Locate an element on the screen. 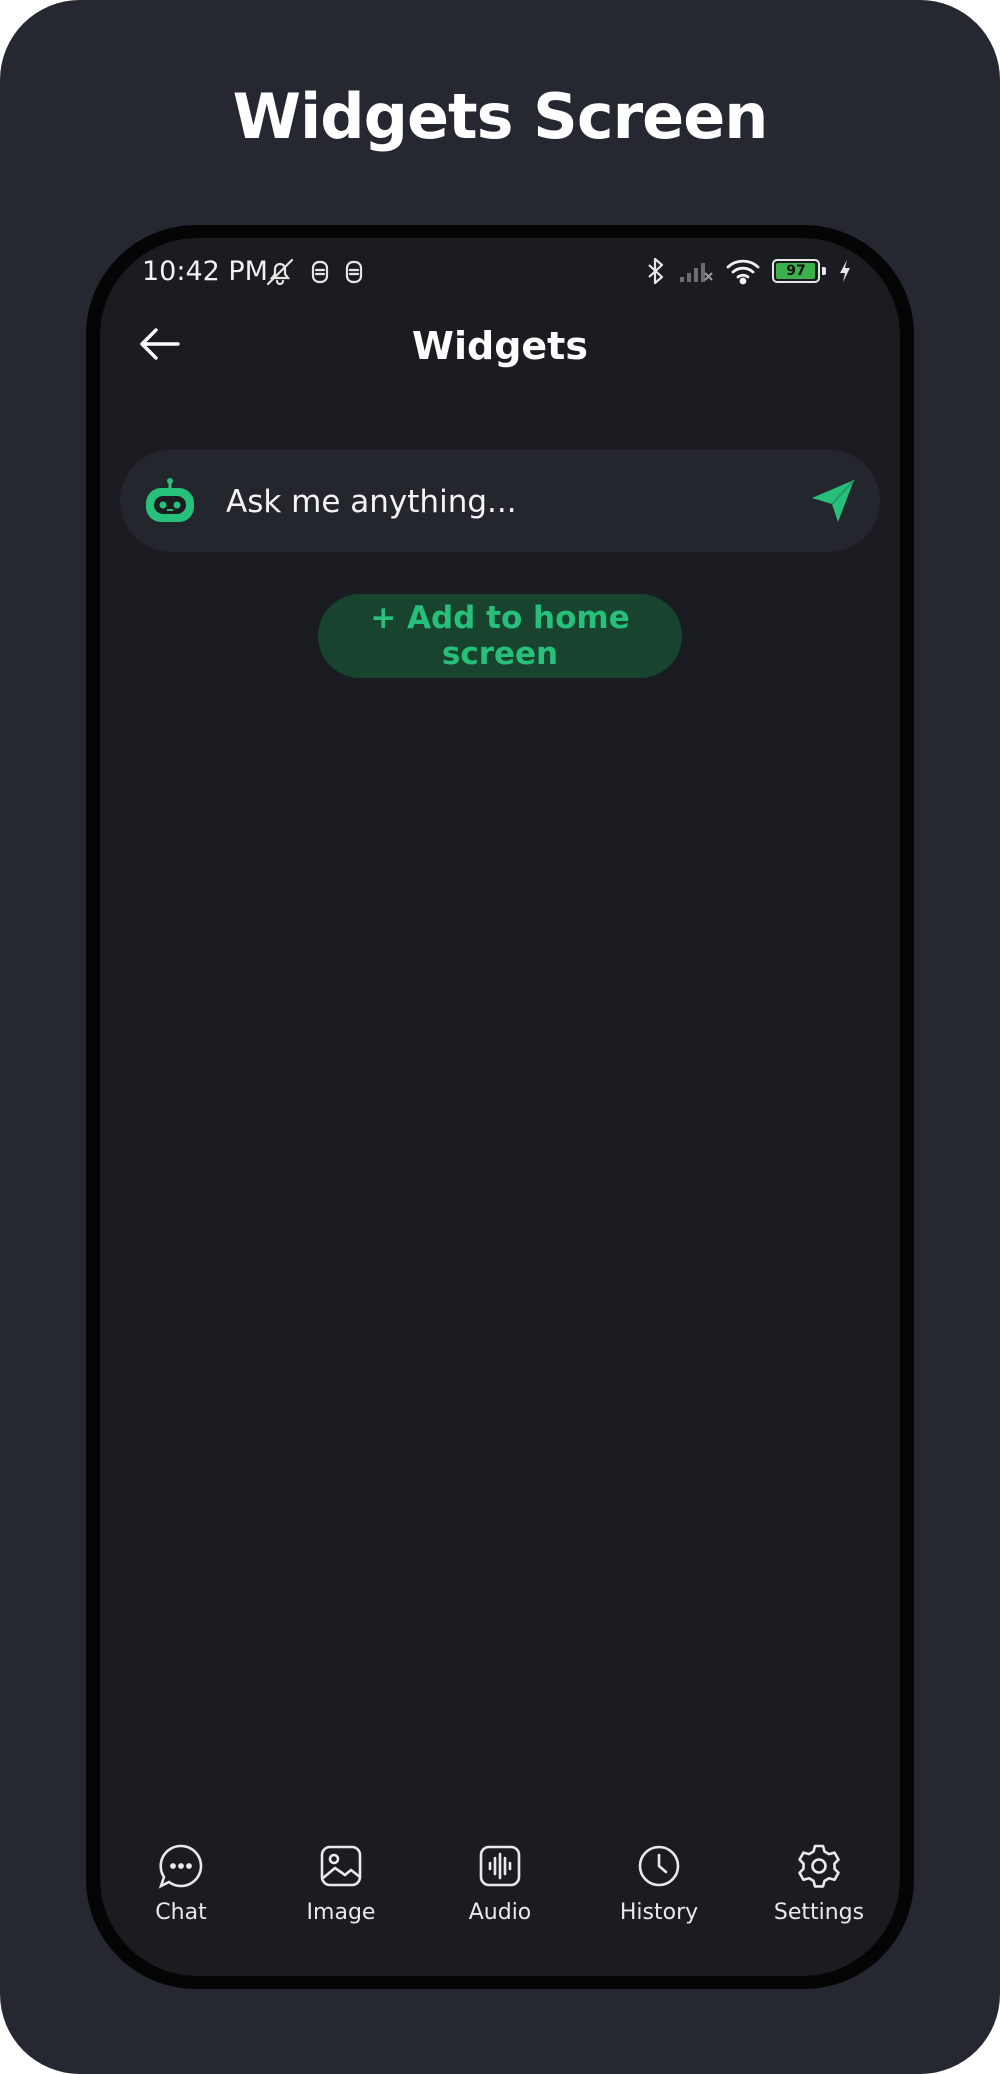  ask-widget is located at coordinates (500, 501).